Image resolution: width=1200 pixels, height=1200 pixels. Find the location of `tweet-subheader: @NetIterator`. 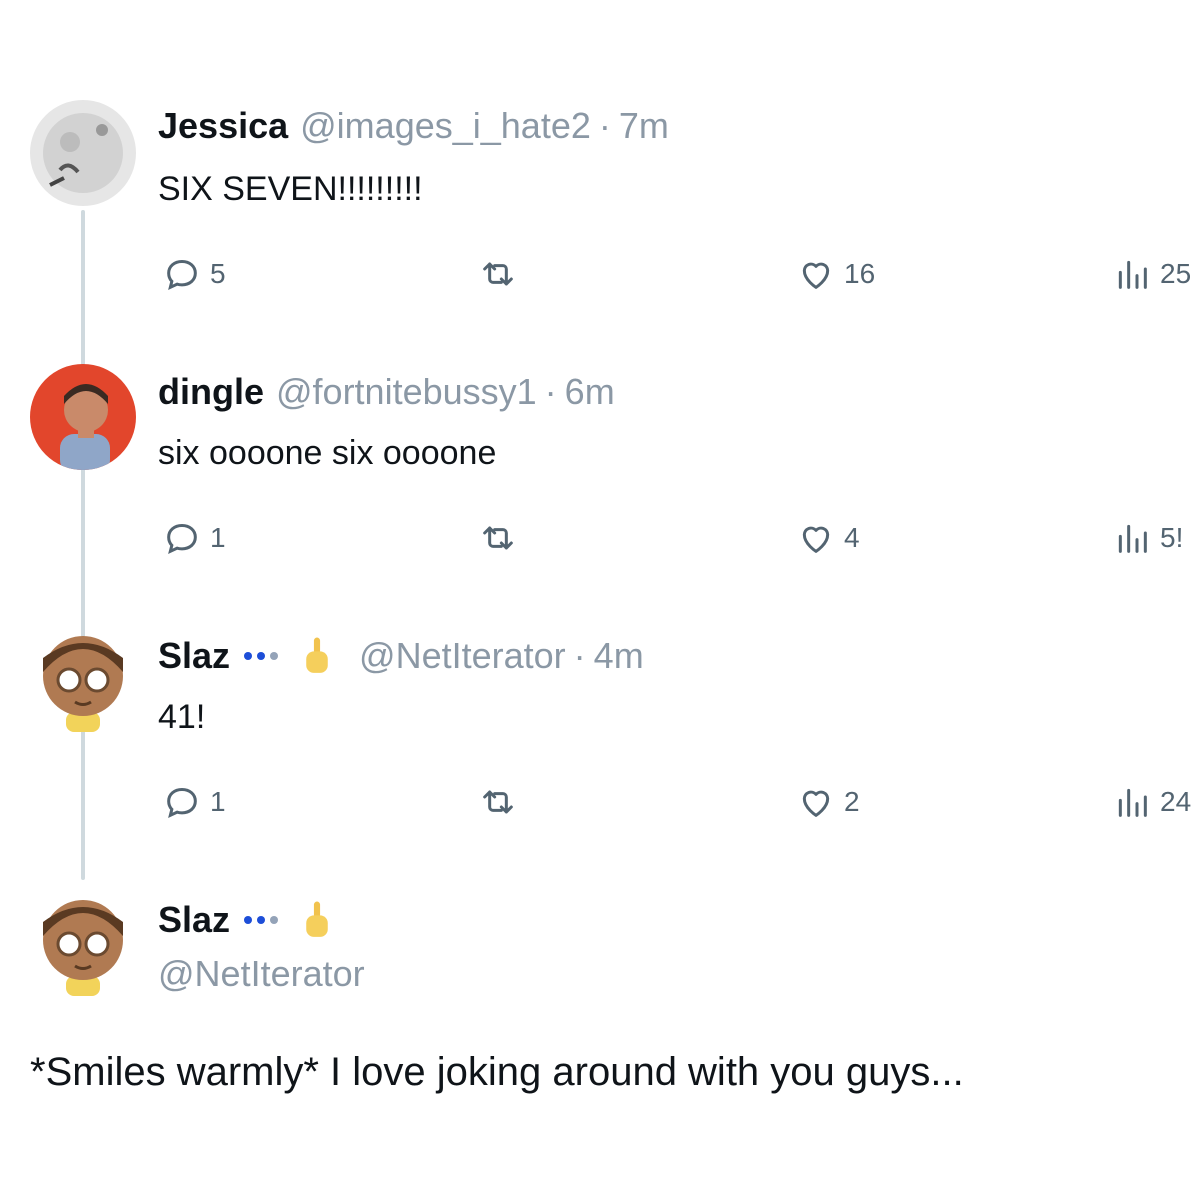

tweet-subheader: @NetIterator is located at coordinates (261, 974).